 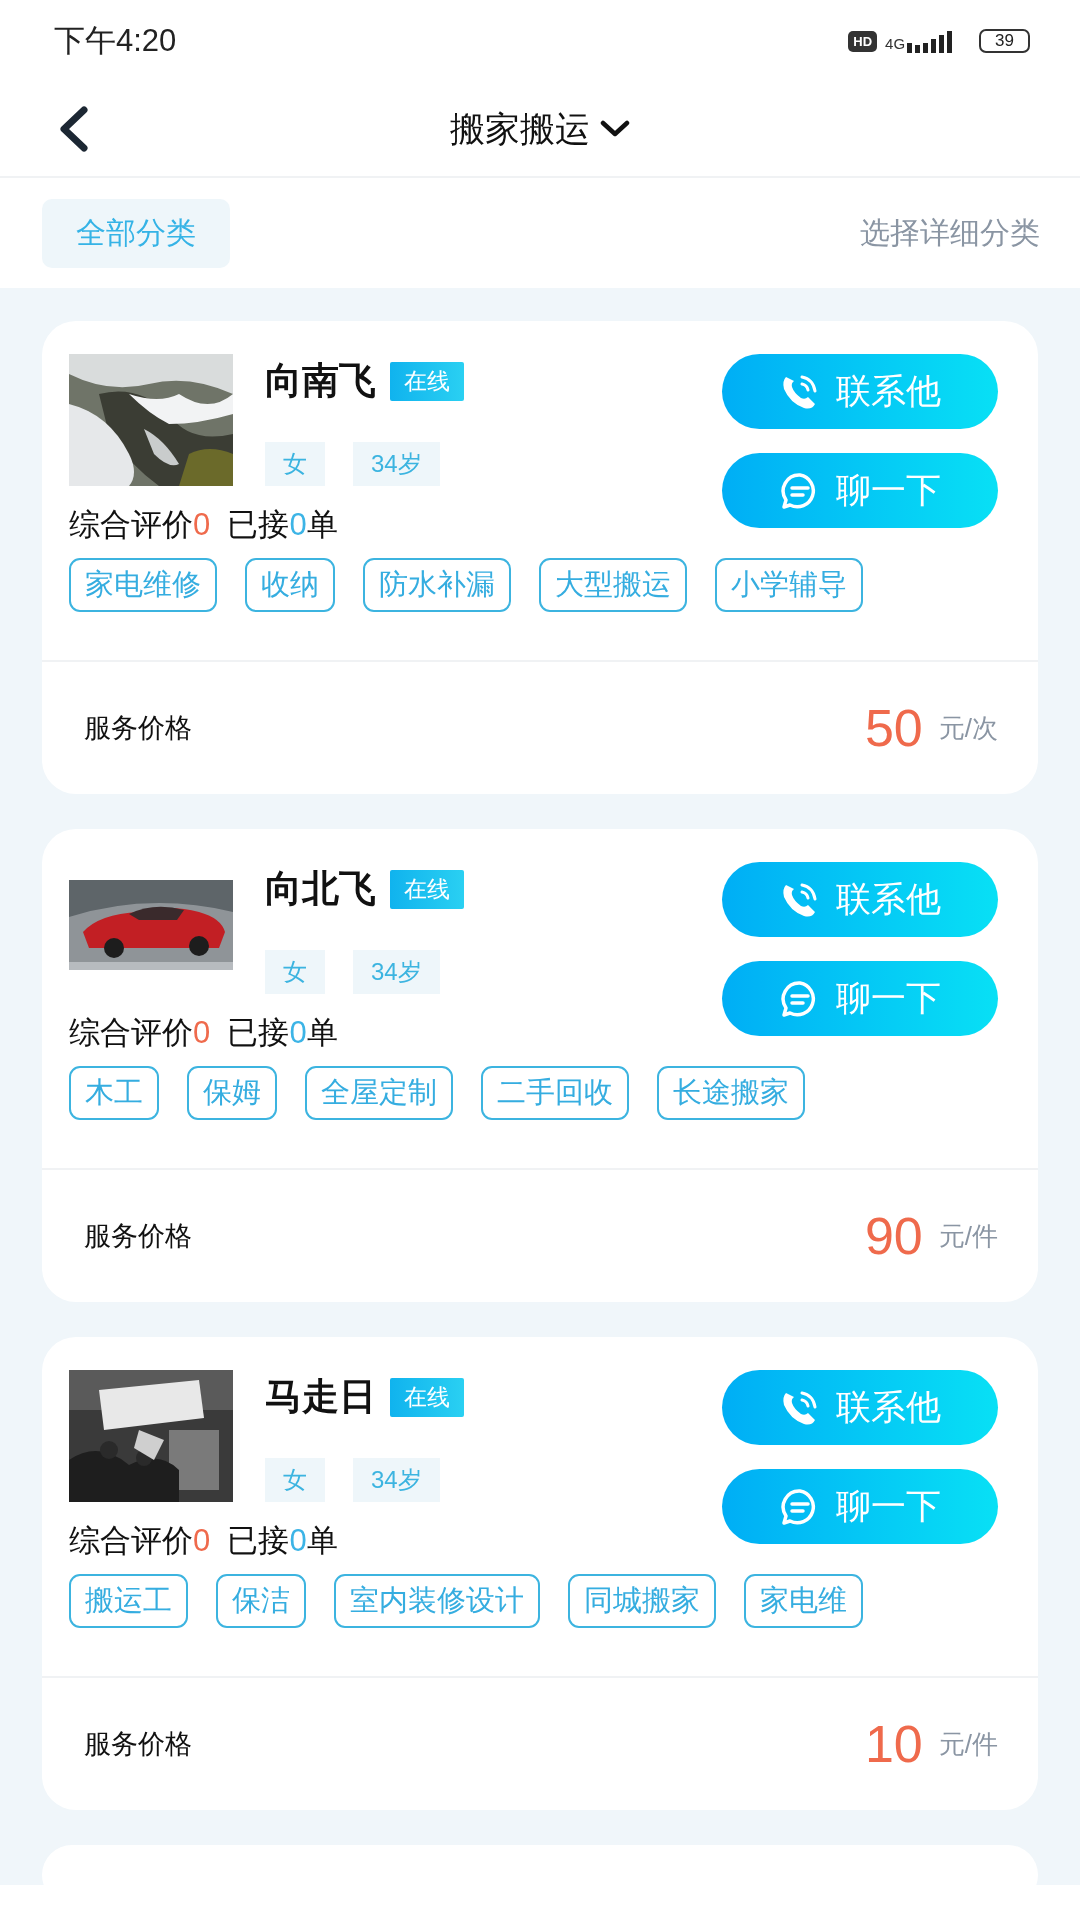 I want to click on status-time: 下午4:20, so click(x=115, y=41).